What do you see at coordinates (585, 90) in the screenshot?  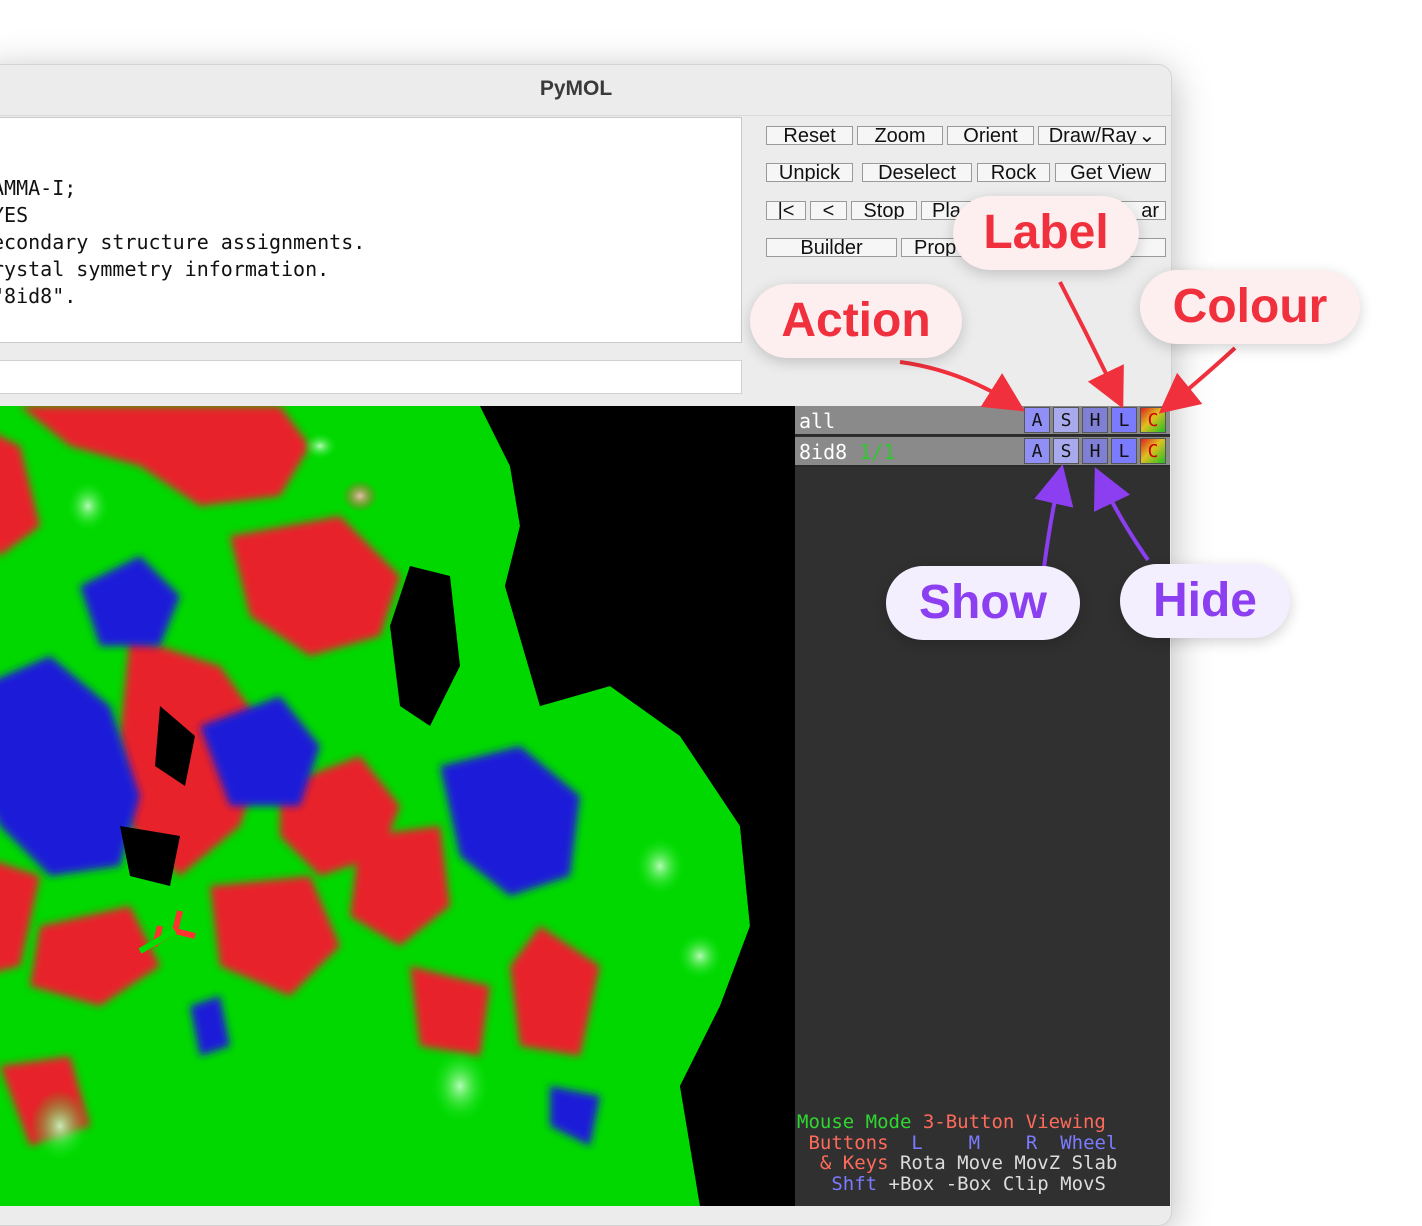 I see `window-title: PyMOL` at bounding box center [585, 90].